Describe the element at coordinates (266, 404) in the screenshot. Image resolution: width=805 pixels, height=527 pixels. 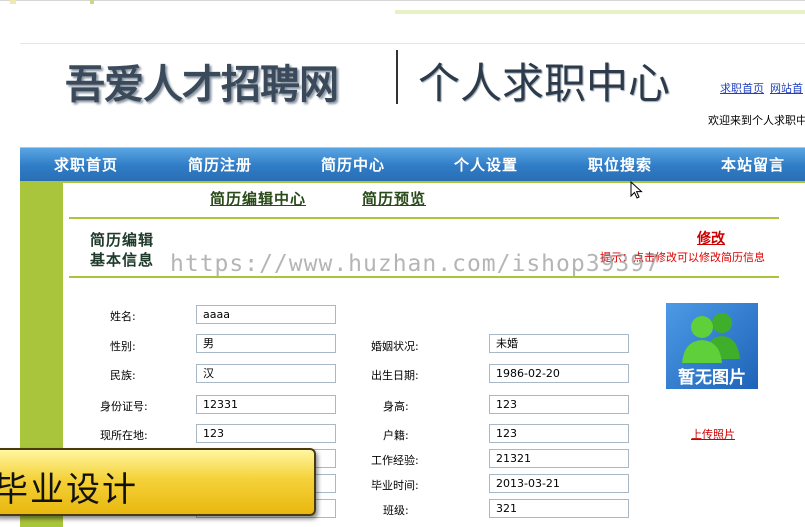
I see `idcard-field: 12331` at that location.